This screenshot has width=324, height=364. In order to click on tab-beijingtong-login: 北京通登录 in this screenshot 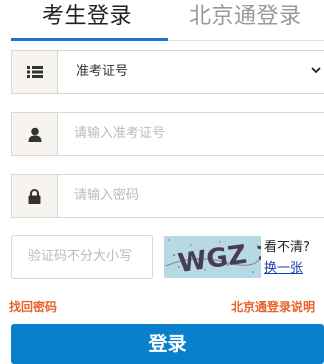, I will do `click(245, 15)`.